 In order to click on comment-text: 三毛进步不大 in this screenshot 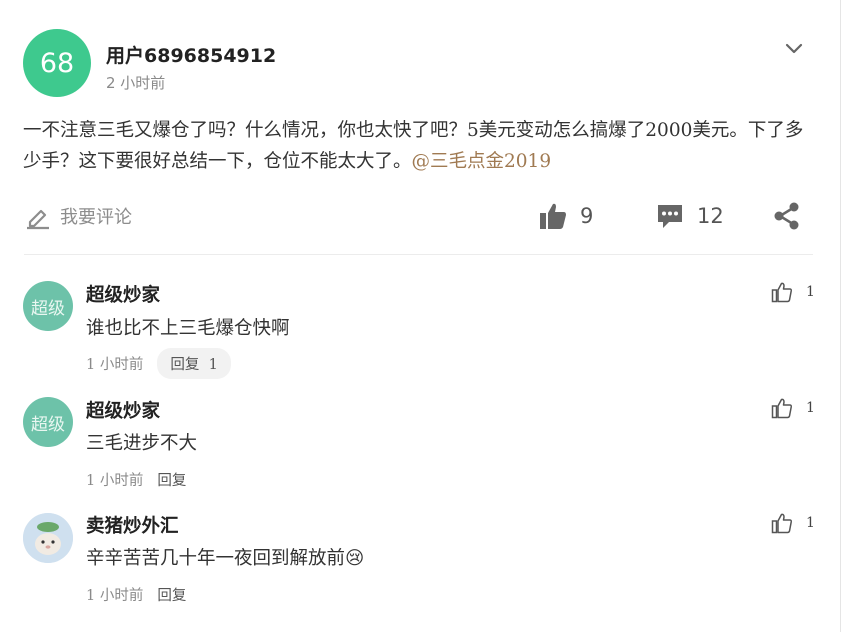, I will do `click(142, 443)`.